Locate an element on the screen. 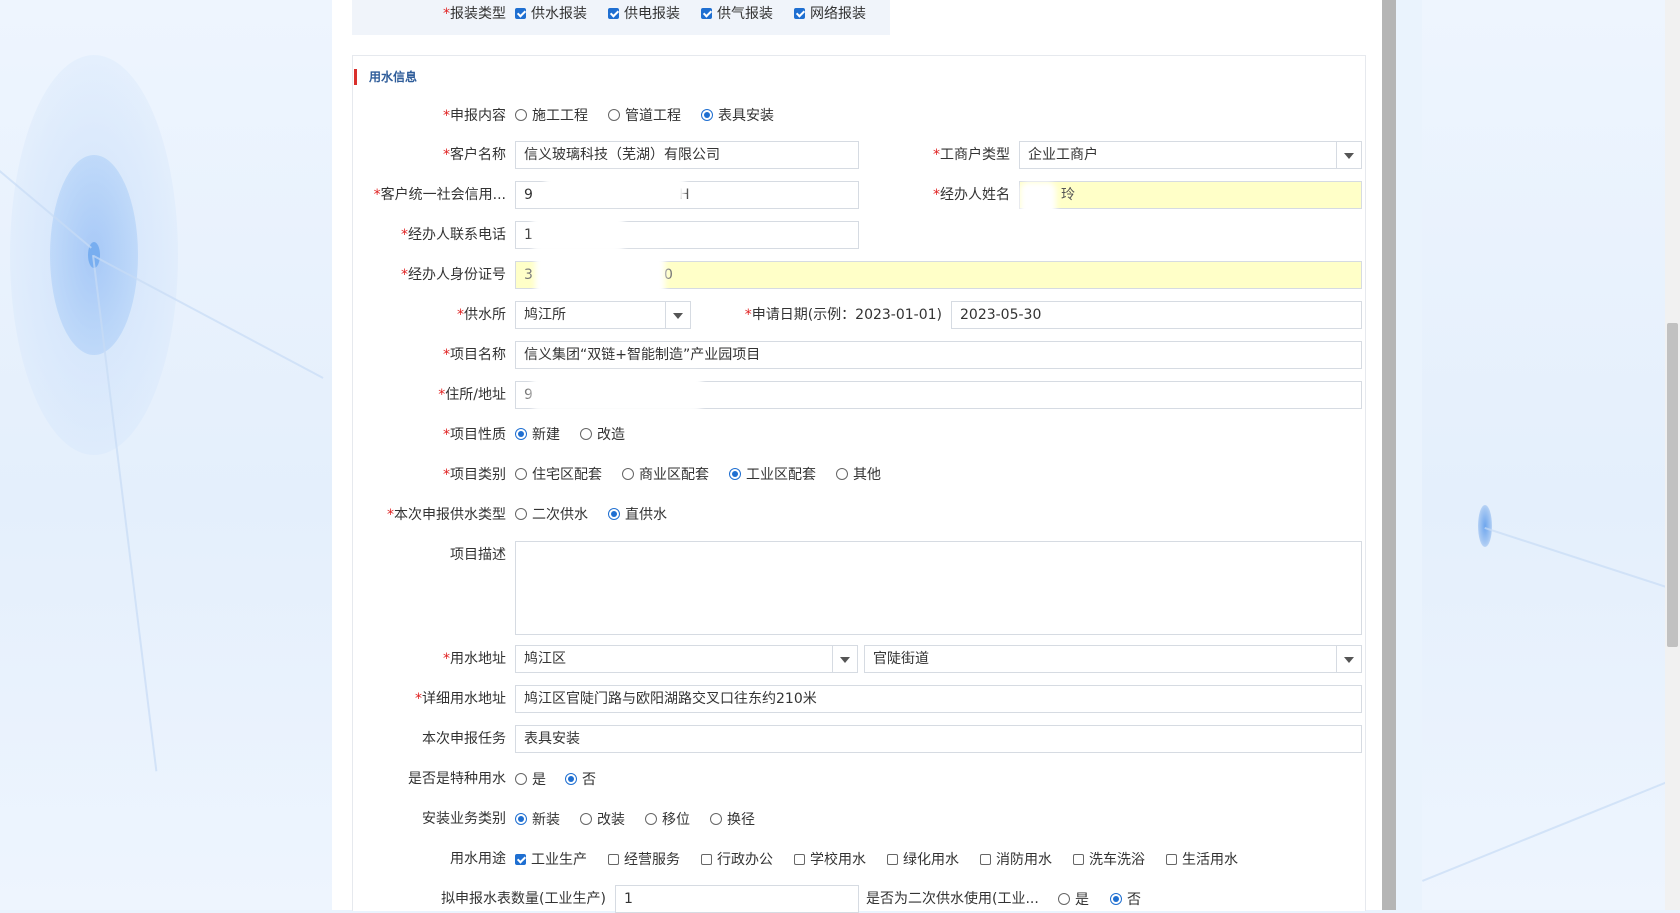 This screenshot has width=1680, height=913. project-desc-textarea is located at coordinates (938, 588).